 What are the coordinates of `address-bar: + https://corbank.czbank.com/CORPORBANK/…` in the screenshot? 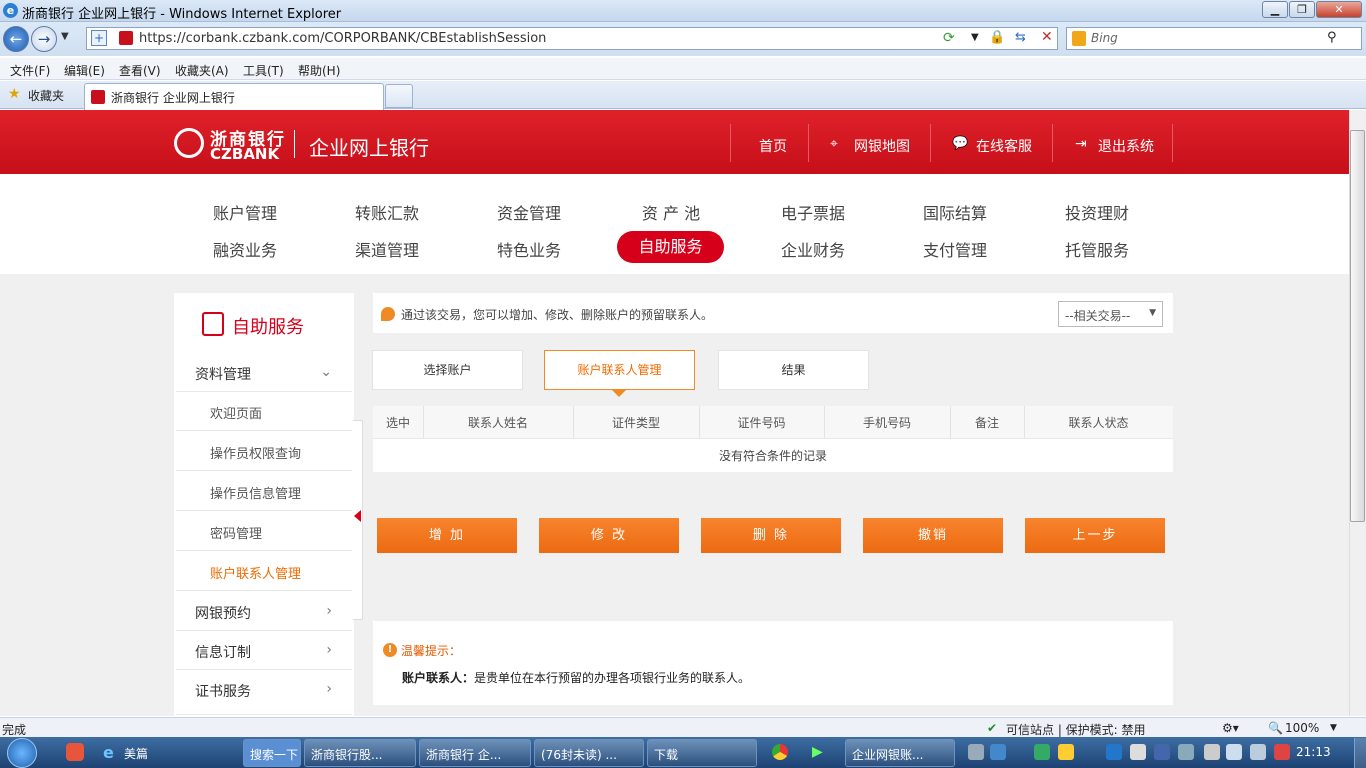 It's located at (572, 38).